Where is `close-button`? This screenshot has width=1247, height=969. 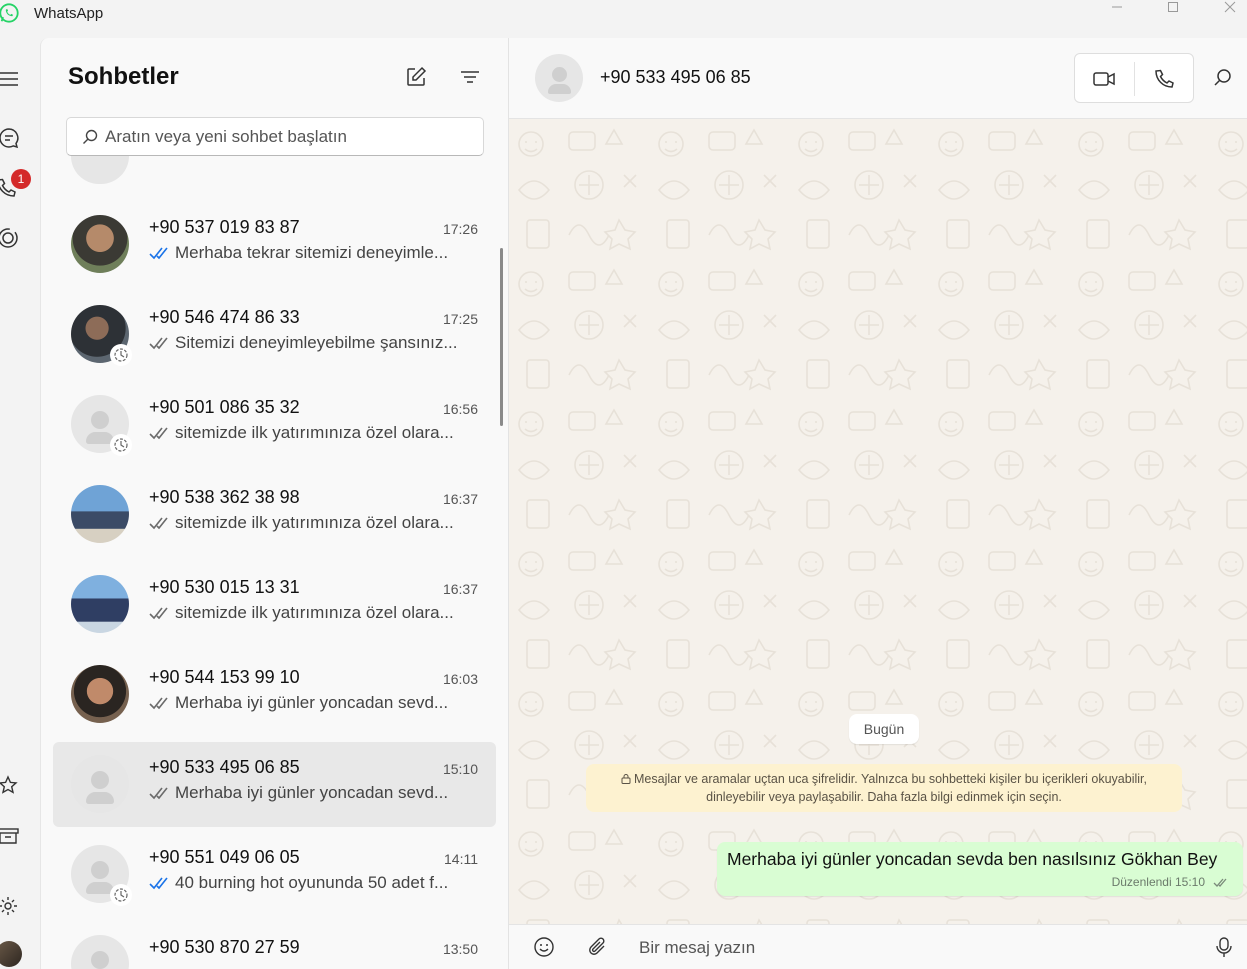
close-button is located at coordinates (1227, 7).